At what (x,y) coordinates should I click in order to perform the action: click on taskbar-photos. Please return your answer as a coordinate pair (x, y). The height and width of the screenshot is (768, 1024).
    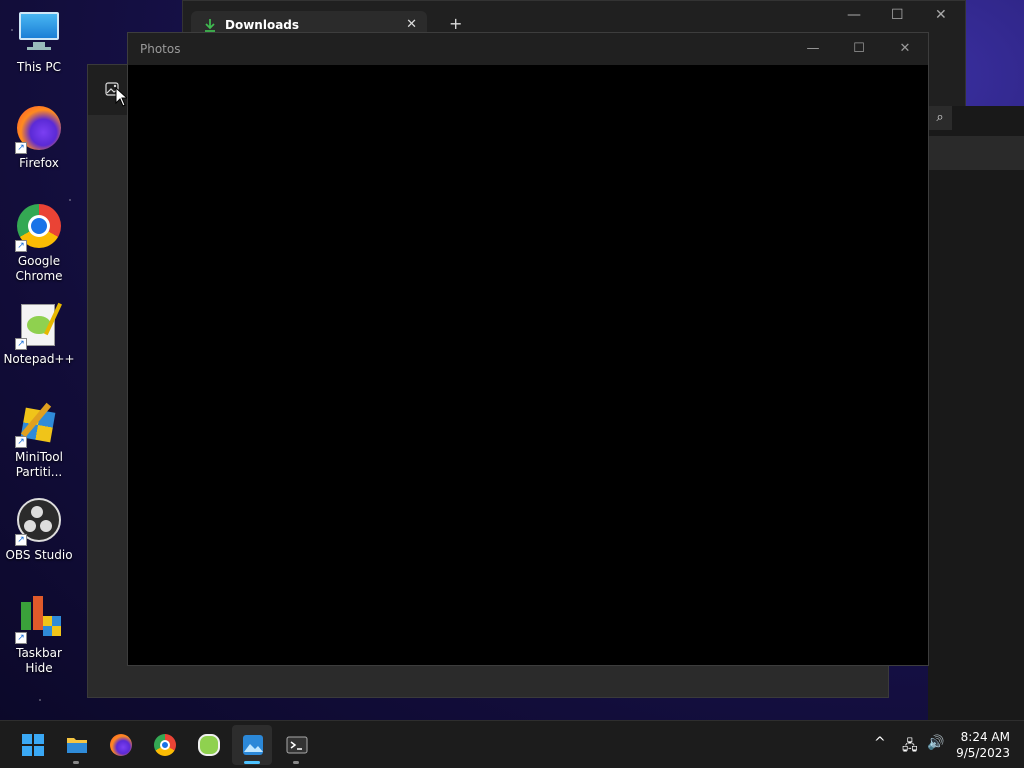
    Looking at the image, I should click on (252, 745).